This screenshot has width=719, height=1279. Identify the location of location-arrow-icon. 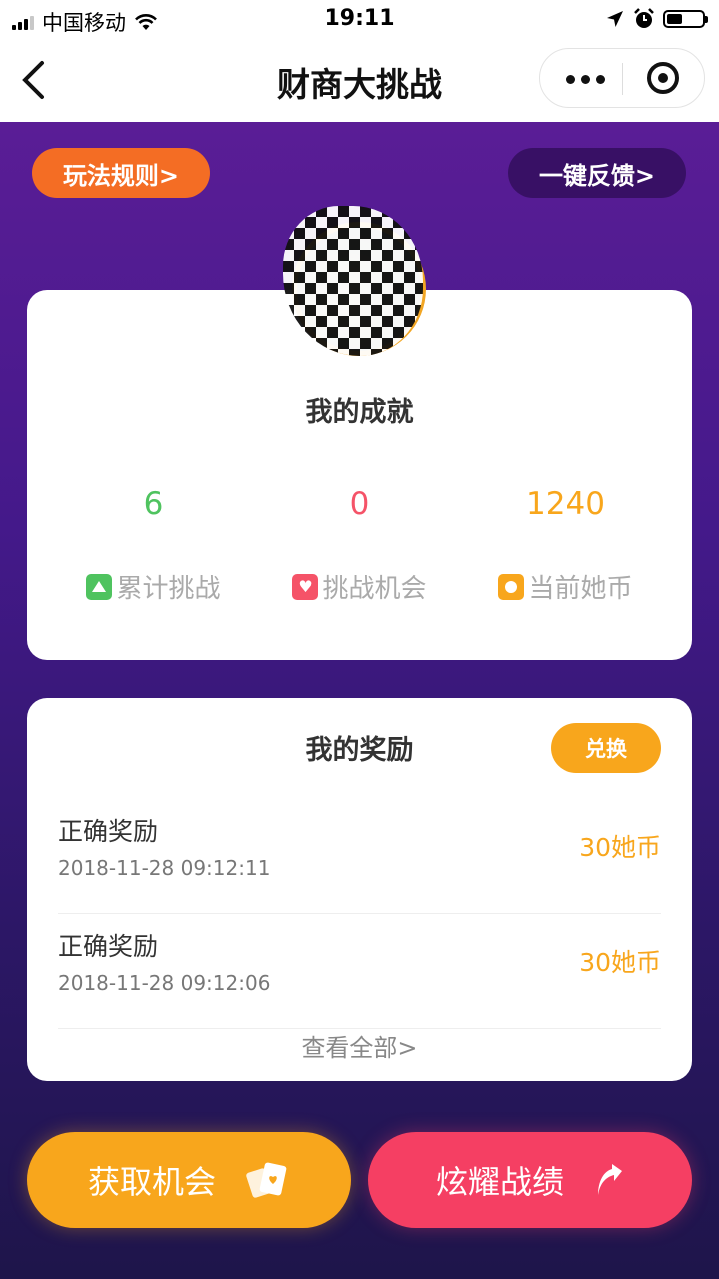
(615, 19).